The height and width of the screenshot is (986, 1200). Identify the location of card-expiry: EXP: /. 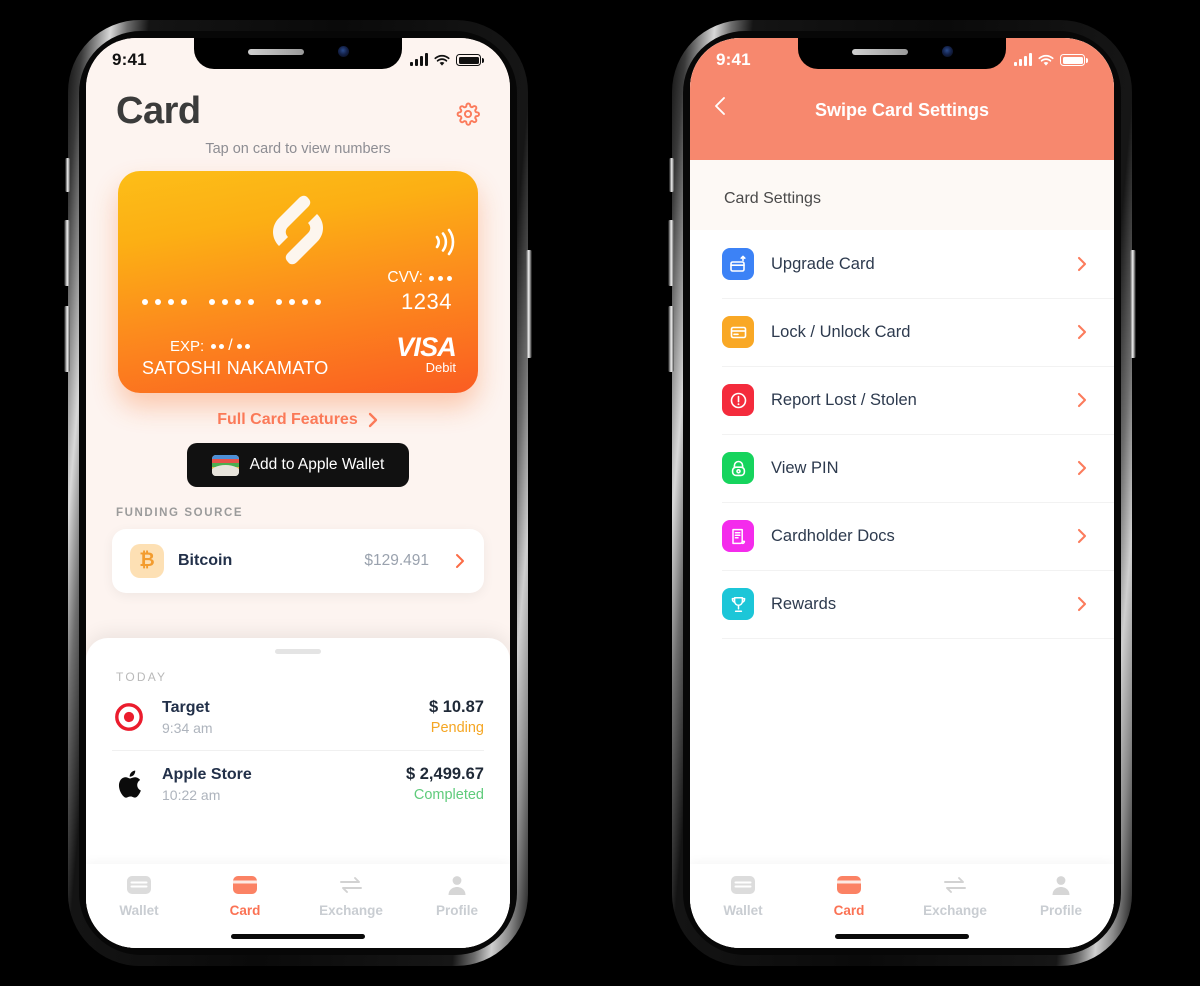
(210, 346).